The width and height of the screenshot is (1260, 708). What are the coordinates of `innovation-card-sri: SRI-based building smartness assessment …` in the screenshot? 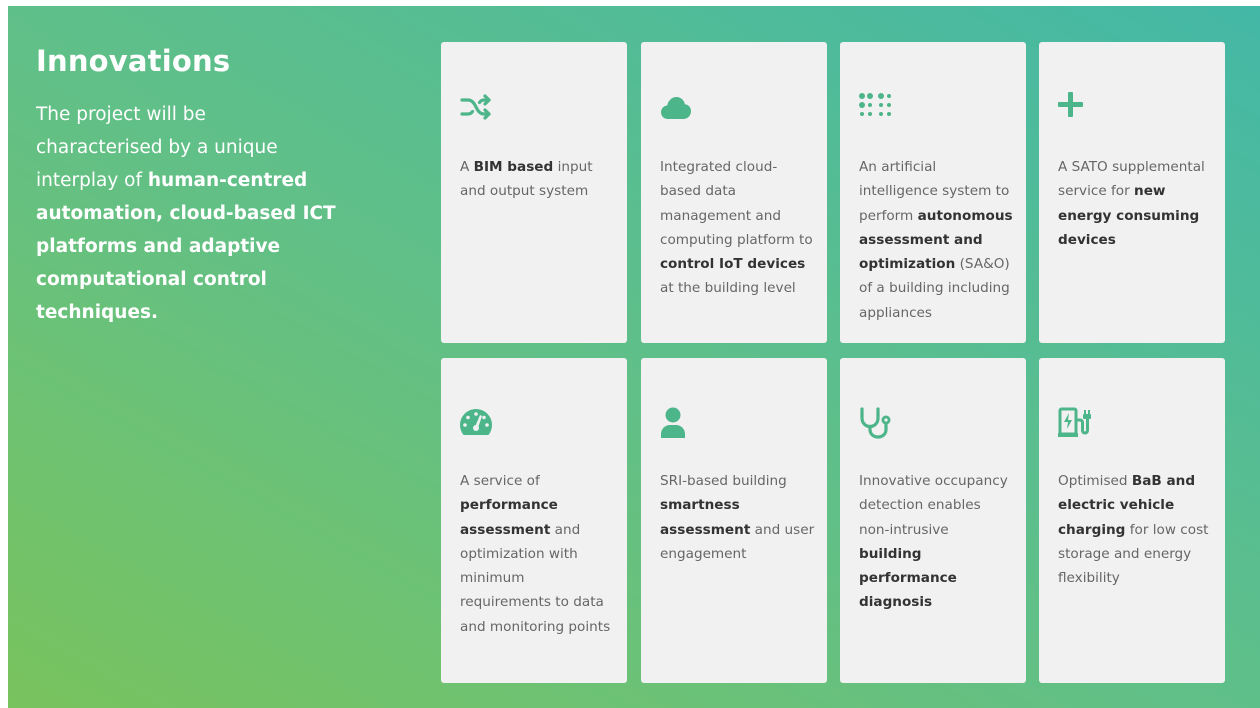 It's located at (734, 520).